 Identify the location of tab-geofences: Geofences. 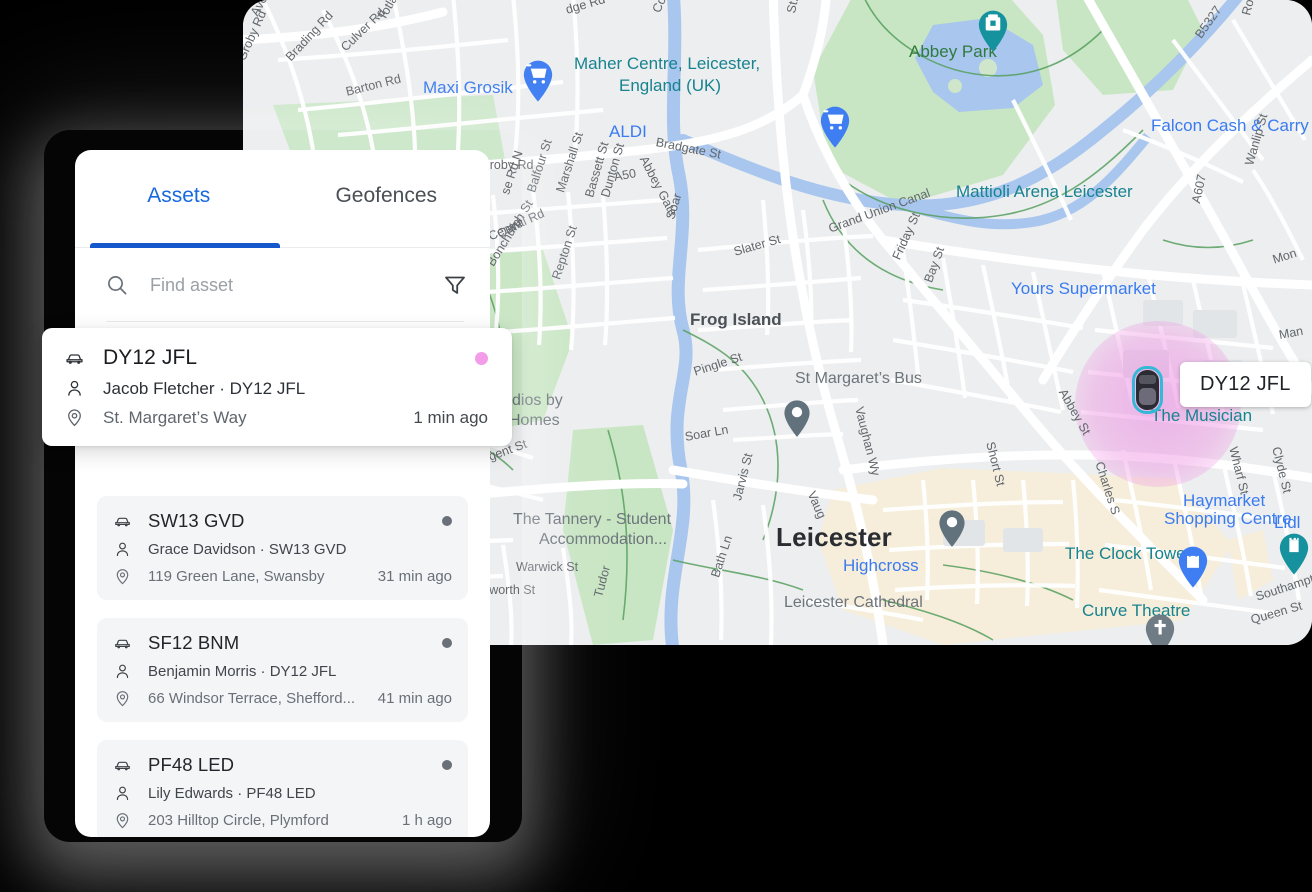
(387, 196).